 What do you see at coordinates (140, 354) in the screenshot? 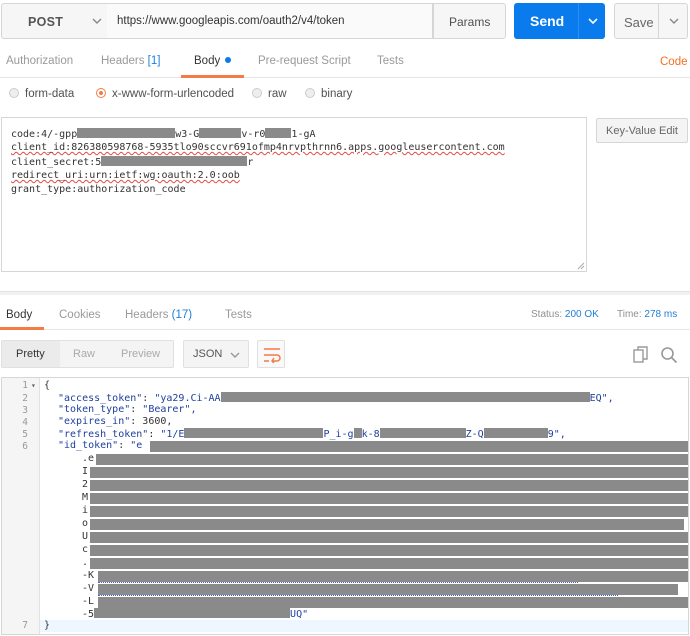
I see `view-preview-button: Preview` at bounding box center [140, 354].